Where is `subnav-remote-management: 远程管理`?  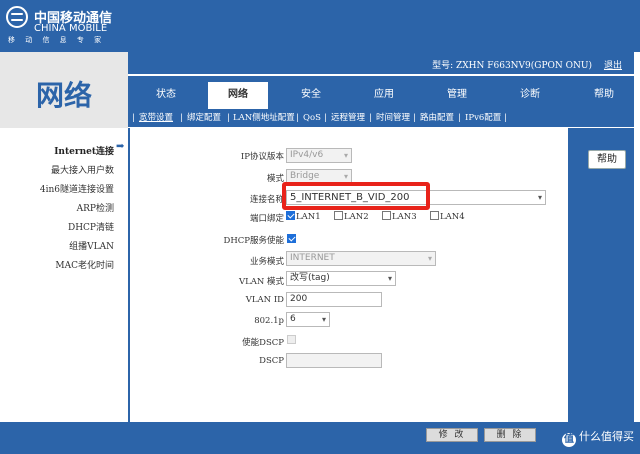
subnav-remote-management: 远程管理 is located at coordinates (348, 118).